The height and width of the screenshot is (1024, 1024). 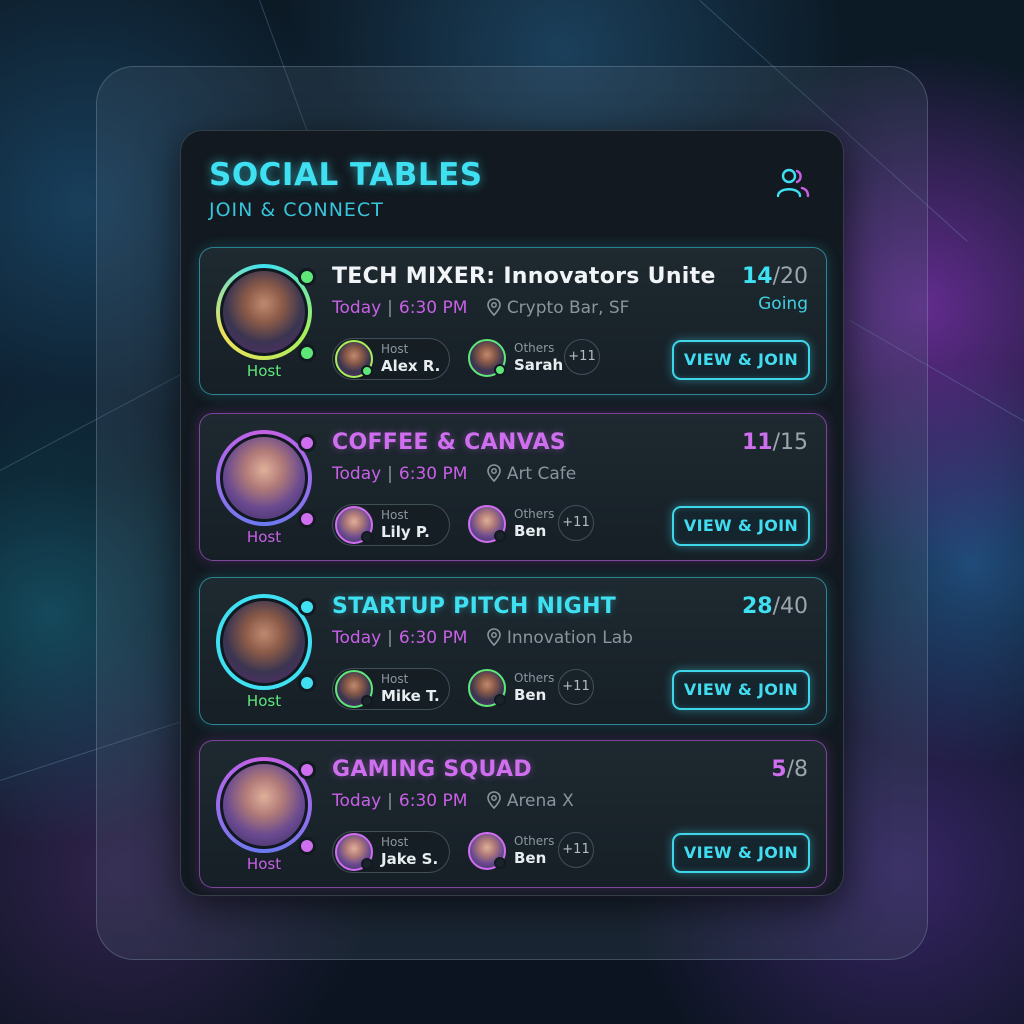 What do you see at coordinates (480, 308) in the screenshot?
I see `event-meta: Today | 6:30 PM Crypto Bar, SF` at bounding box center [480, 308].